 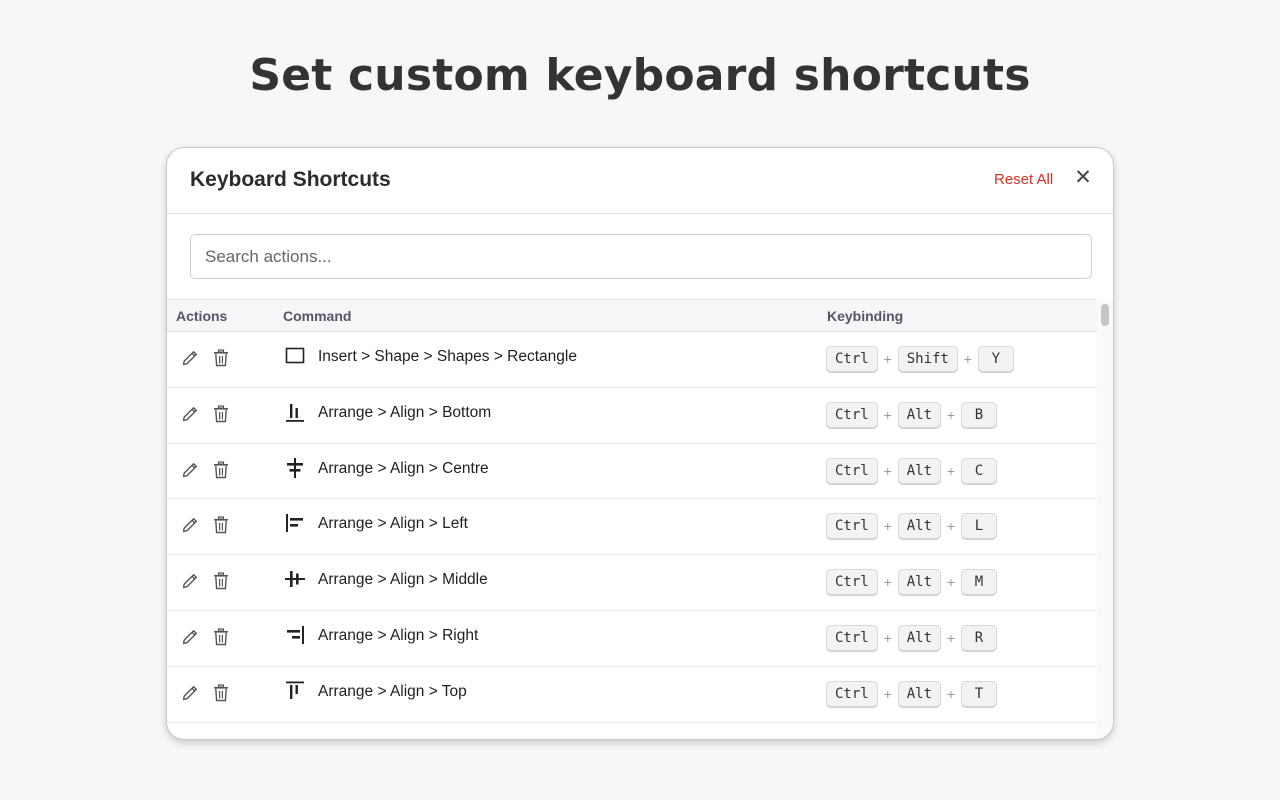 What do you see at coordinates (405, 412) in the screenshot?
I see `command-label: Arrange > Align > Bottom` at bounding box center [405, 412].